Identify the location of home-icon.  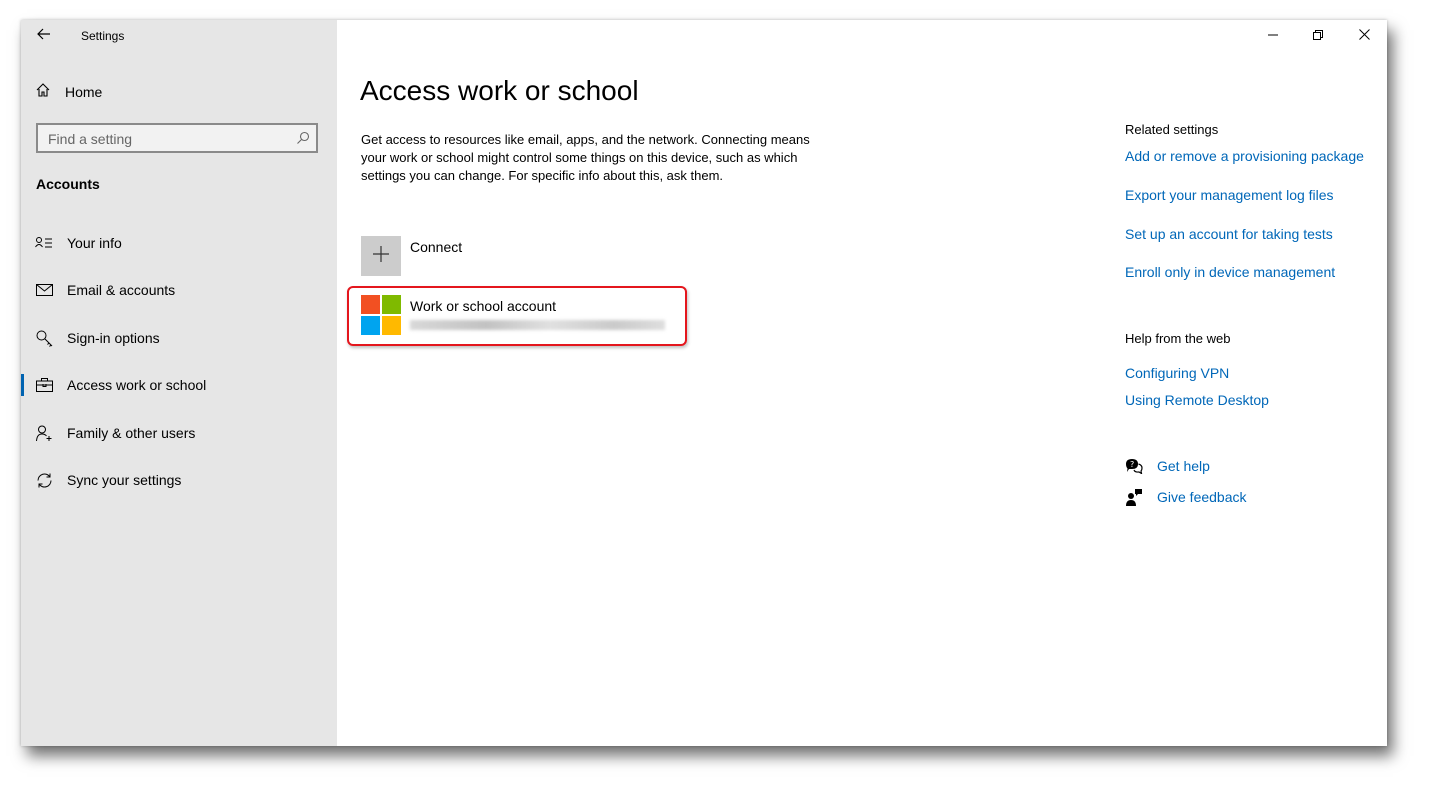
(43, 92).